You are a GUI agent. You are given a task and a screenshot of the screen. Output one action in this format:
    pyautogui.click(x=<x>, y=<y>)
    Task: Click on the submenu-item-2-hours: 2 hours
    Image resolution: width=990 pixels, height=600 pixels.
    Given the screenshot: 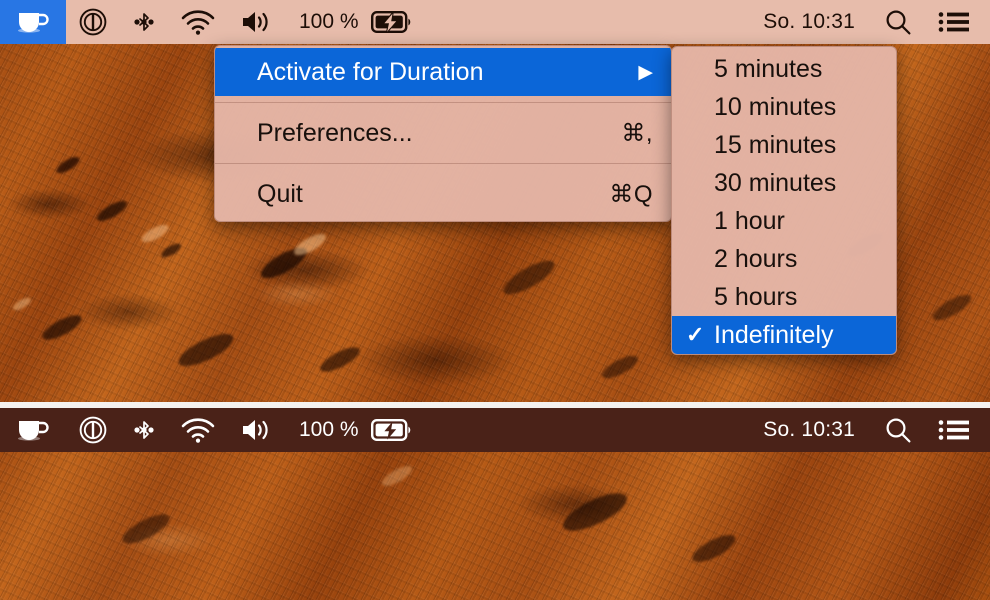 What is the action you would take?
    pyautogui.click(x=784, y=259)
    